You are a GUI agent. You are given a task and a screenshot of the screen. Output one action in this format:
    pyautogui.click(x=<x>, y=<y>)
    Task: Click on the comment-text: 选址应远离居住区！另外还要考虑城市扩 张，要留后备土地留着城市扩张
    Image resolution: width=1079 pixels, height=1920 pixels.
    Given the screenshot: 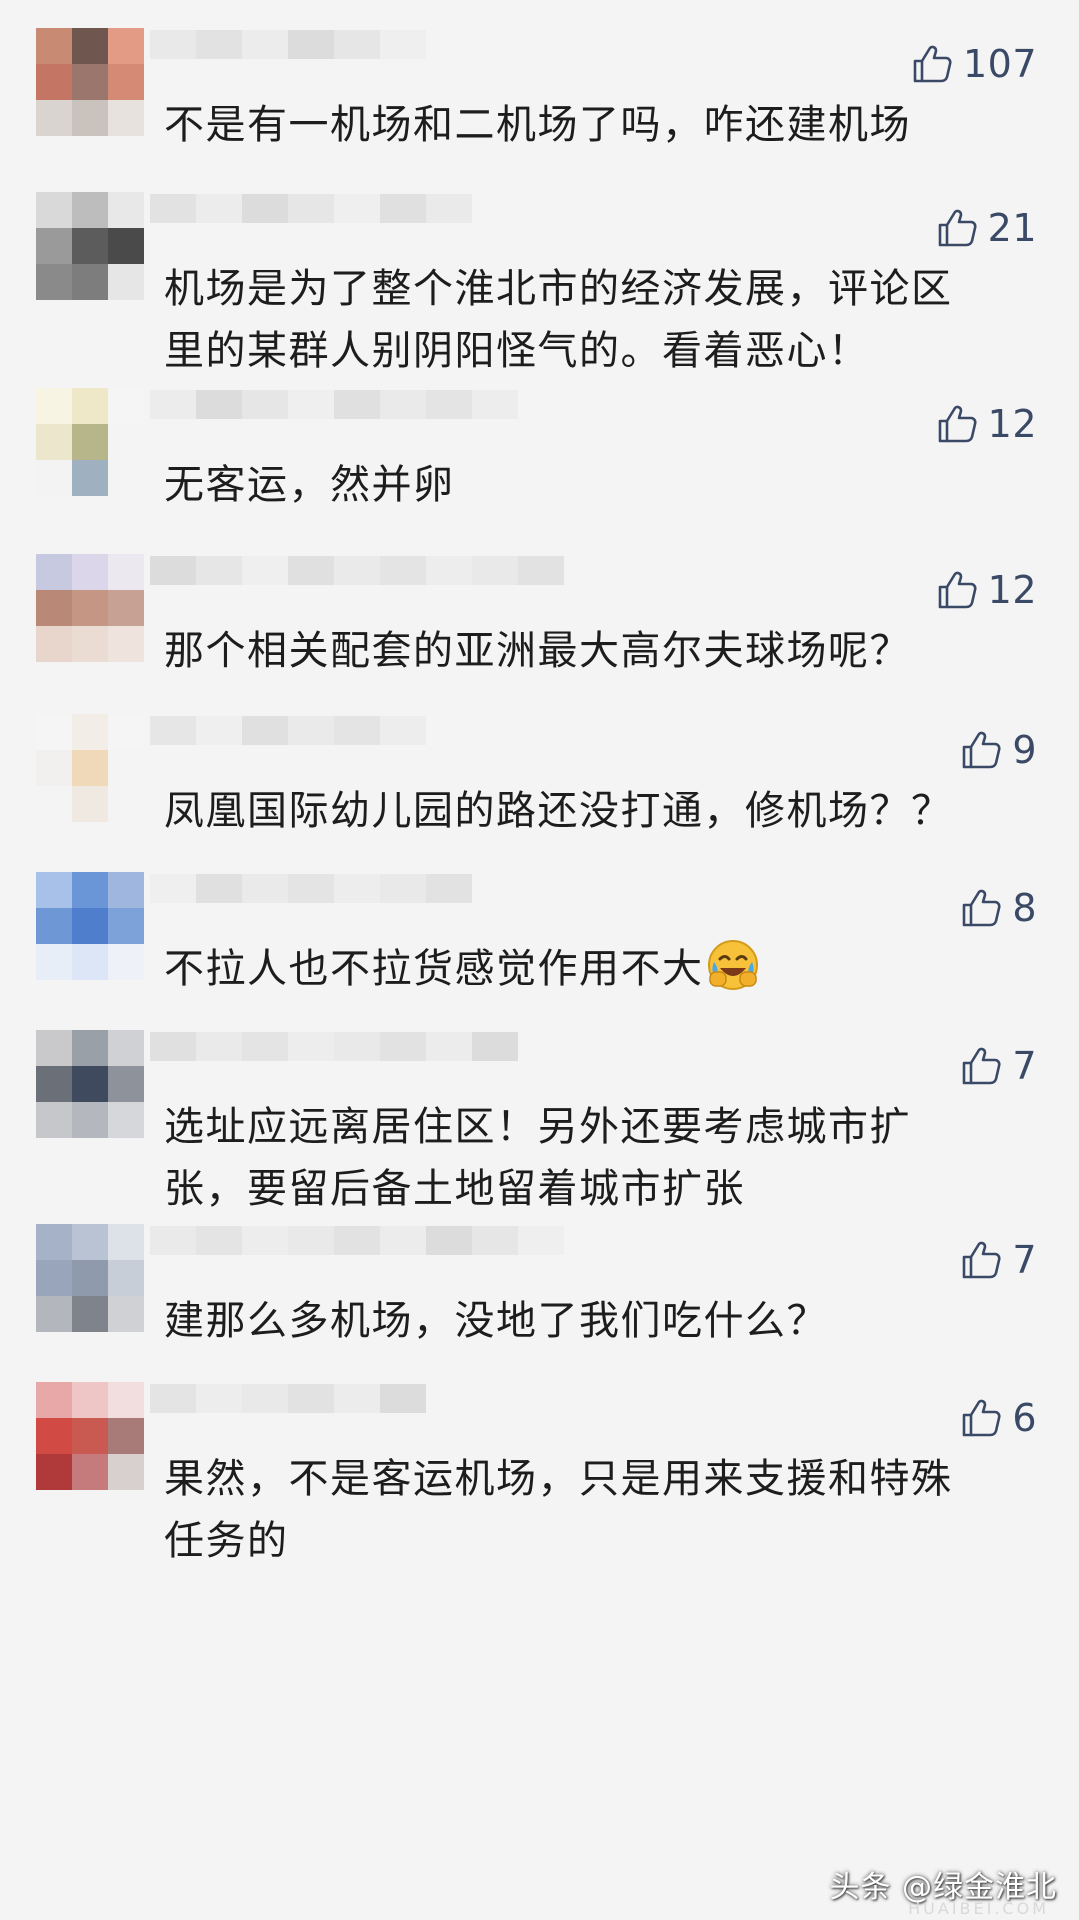 What is the action you would take?
    pyautogui.click(x=604, y=1158)
    